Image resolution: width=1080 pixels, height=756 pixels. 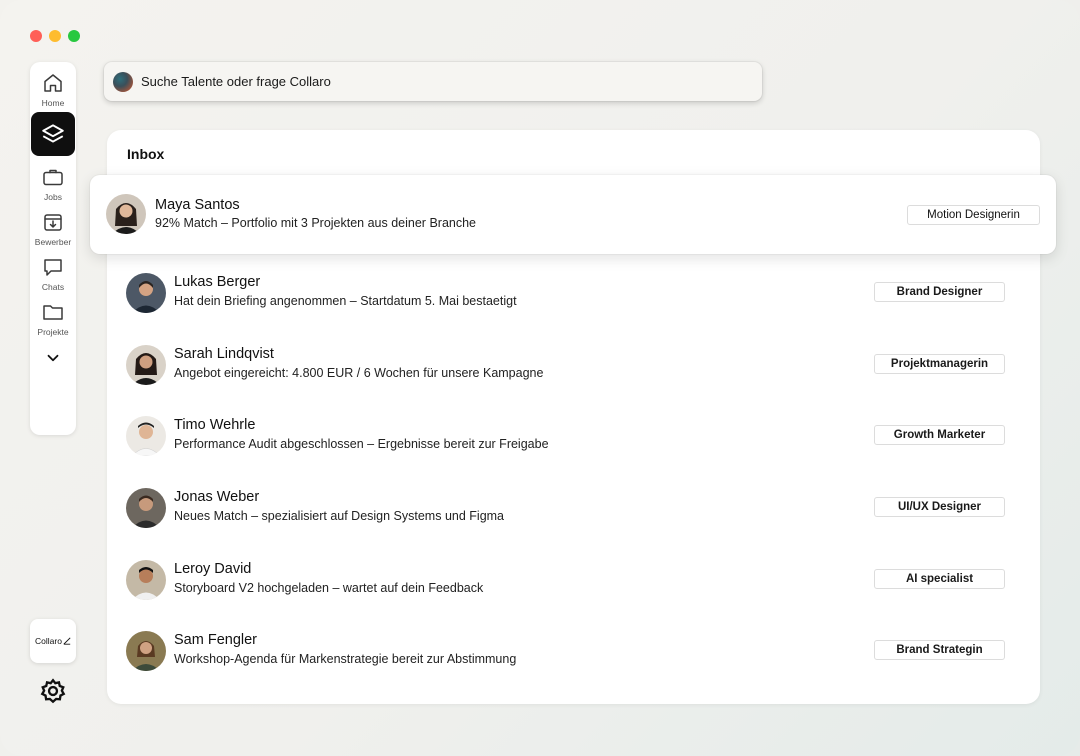 I want to click on gear-icon, so click(x=53, y=691).